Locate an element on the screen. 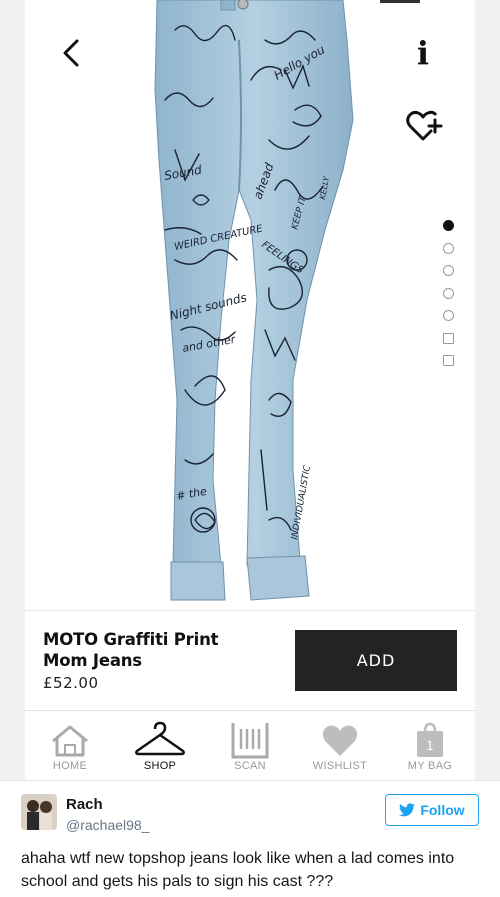  nav-label: SCAN is located at coordinates (250, 766).